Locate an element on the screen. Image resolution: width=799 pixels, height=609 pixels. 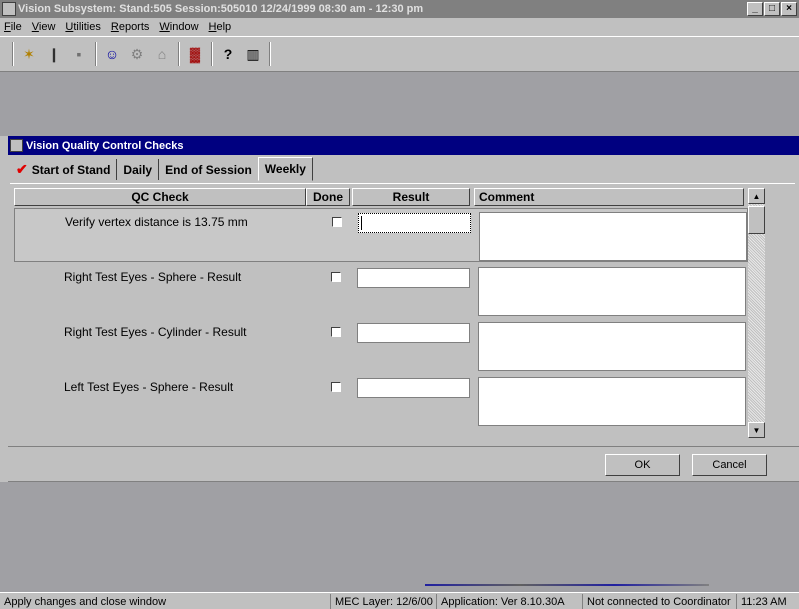
status-message: Apply changes and close window is located at coordinates (85, 601).